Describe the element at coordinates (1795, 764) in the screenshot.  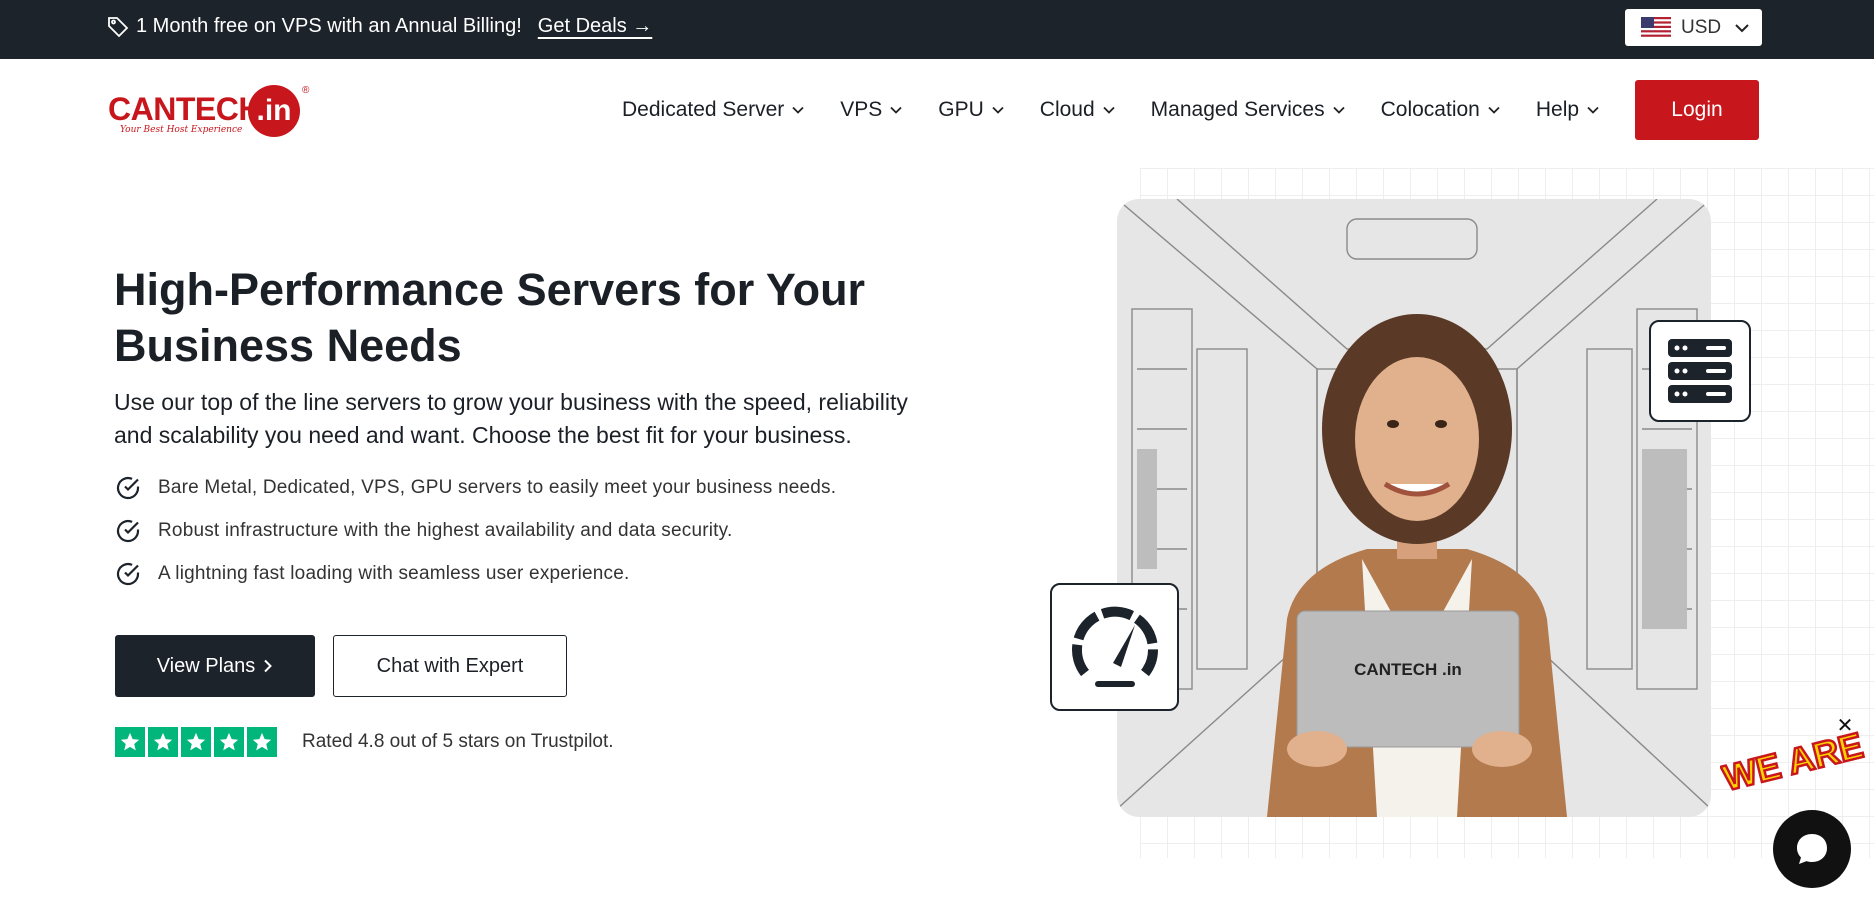
I see `banner-text: WE ARE HERE` at that location.